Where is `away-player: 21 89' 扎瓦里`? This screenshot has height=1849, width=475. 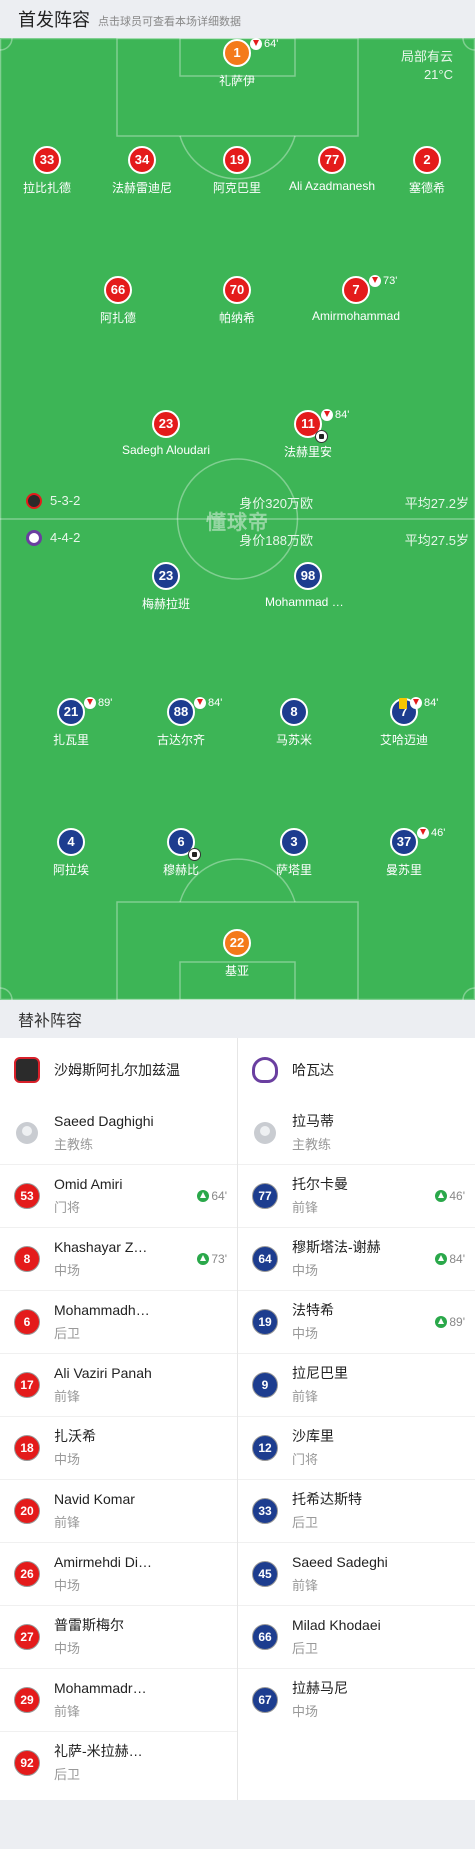
away-player: 21 89' 扎瓦里 is located at coordinates (71, 722).